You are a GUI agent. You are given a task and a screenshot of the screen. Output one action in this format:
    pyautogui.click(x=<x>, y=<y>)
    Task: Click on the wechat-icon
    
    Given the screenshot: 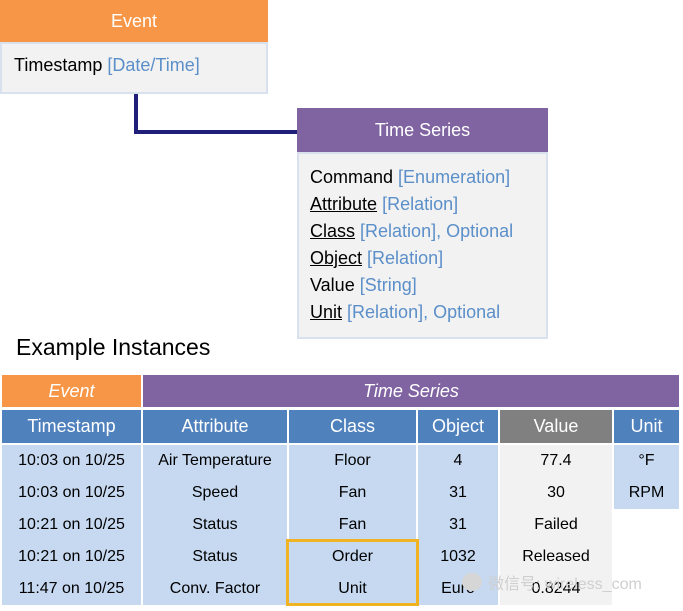 What is the action you would take?
    pyautogui.click(x=472, y=582)
    